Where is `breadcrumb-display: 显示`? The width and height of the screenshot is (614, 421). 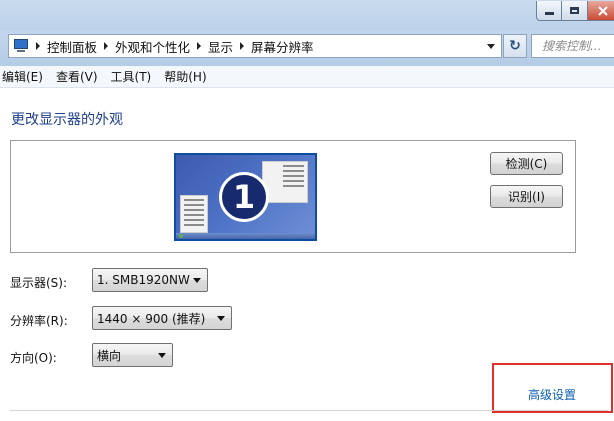
breadcrumb-display: 显示 is located at coordinates (220, 46).